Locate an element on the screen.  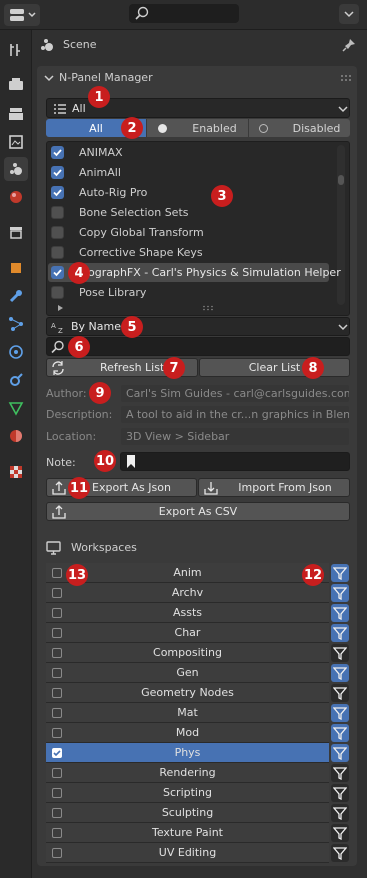
tool-settings-icon is located at coordinates (15, 50).